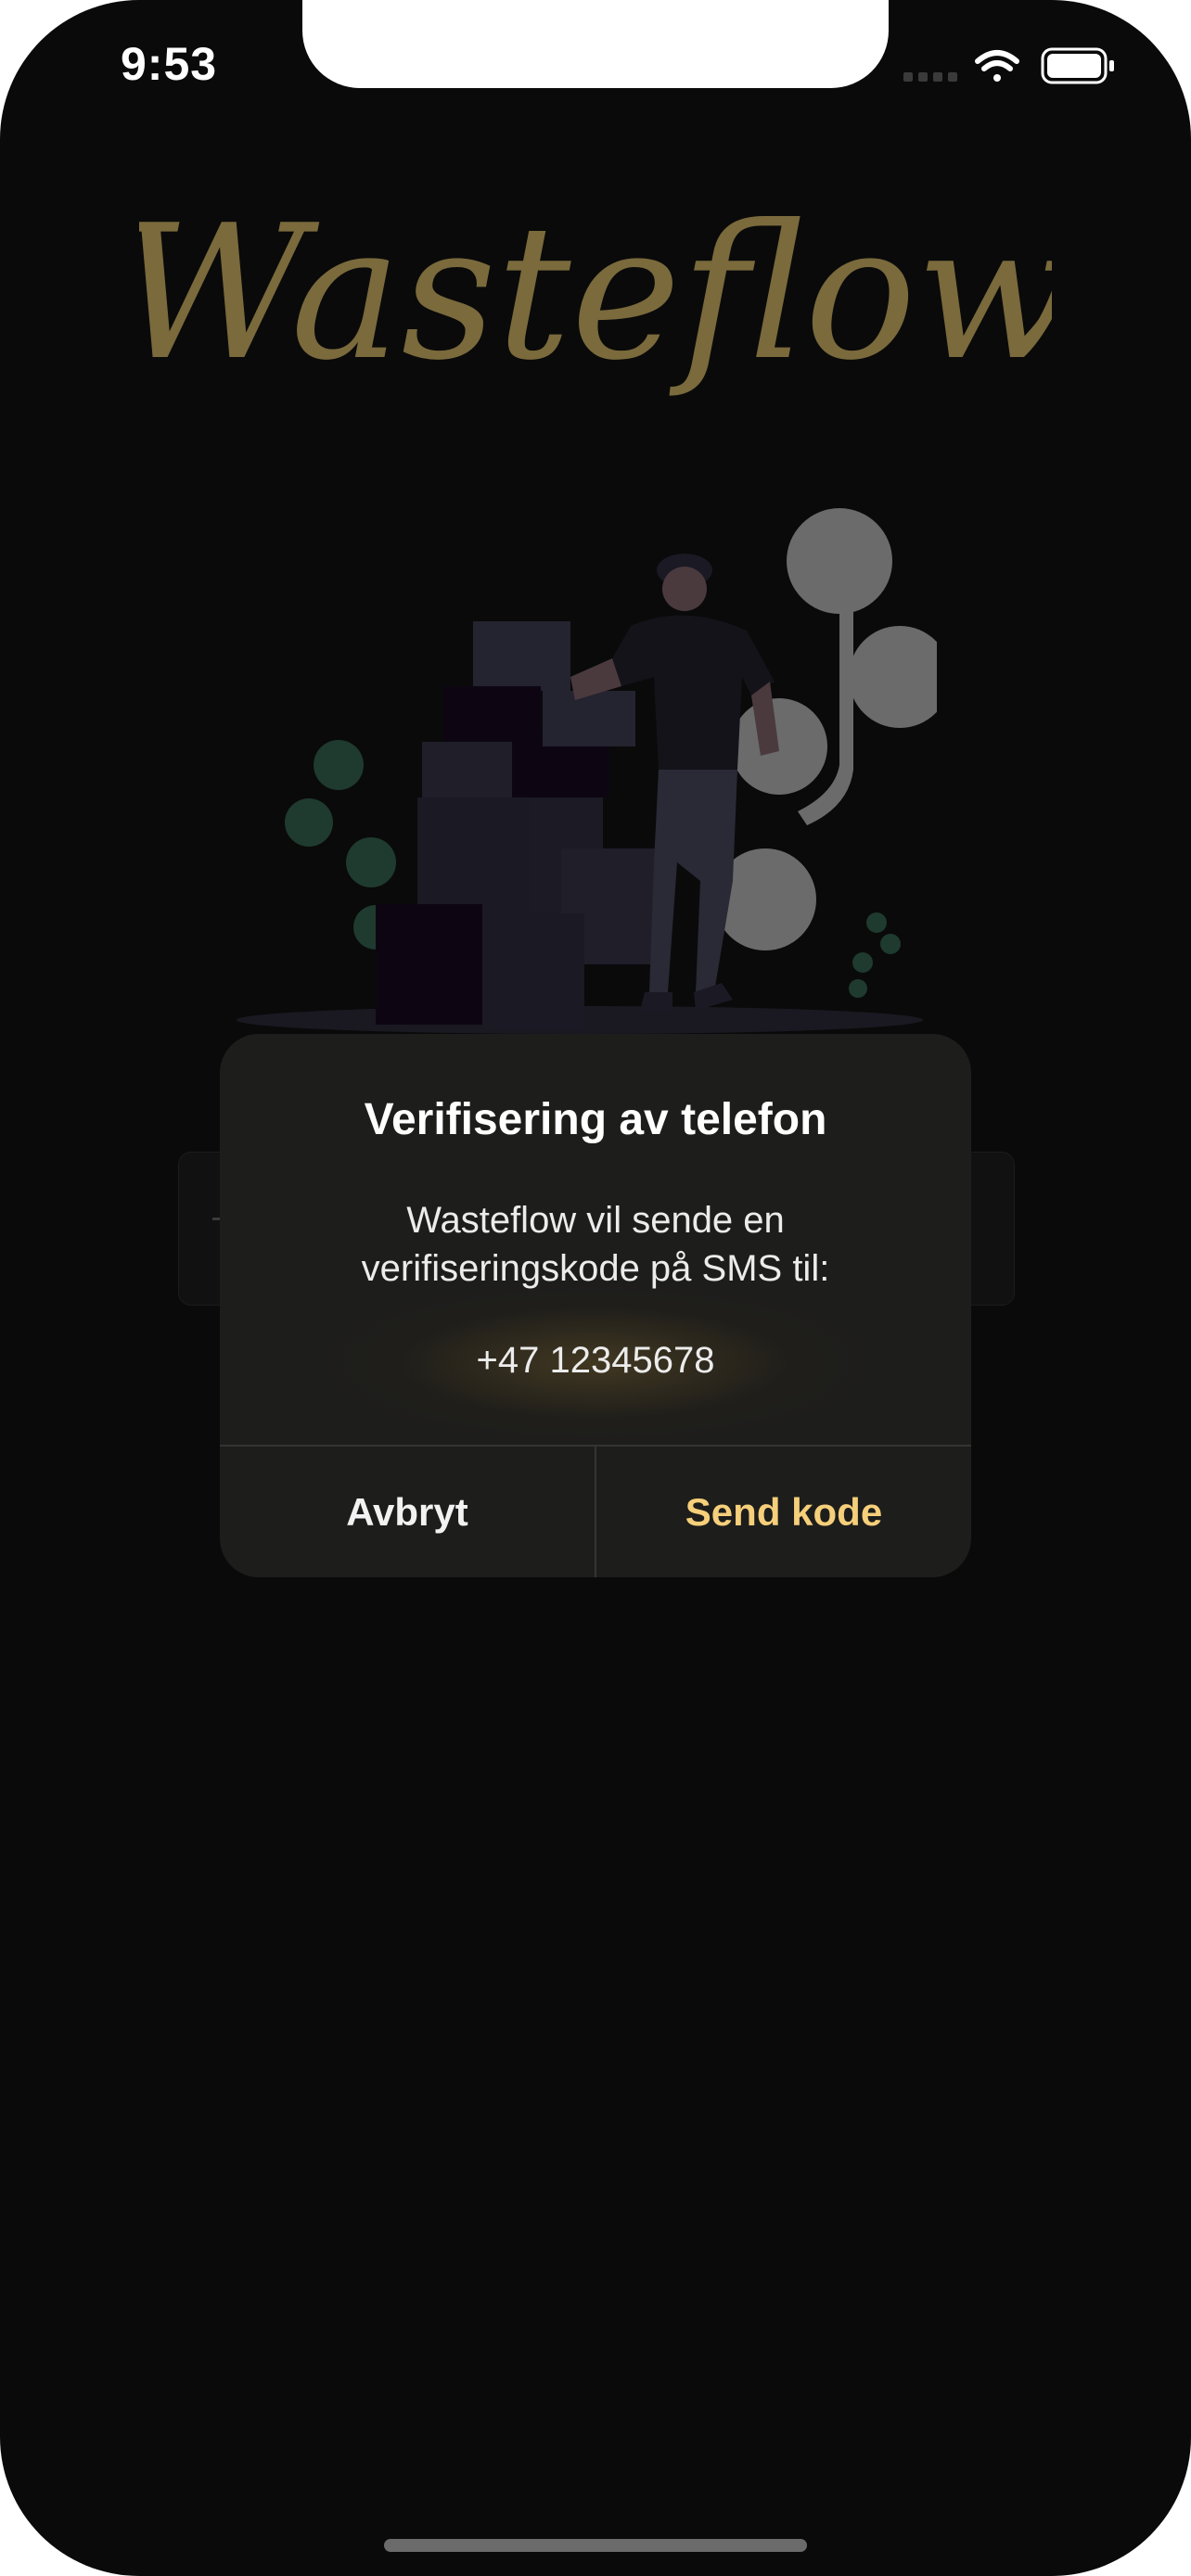 This screenshot has height=2576, width=1191. Describe the element at coordinates (997, 66) in the screenshot. I see `wifi-icon` at that location.